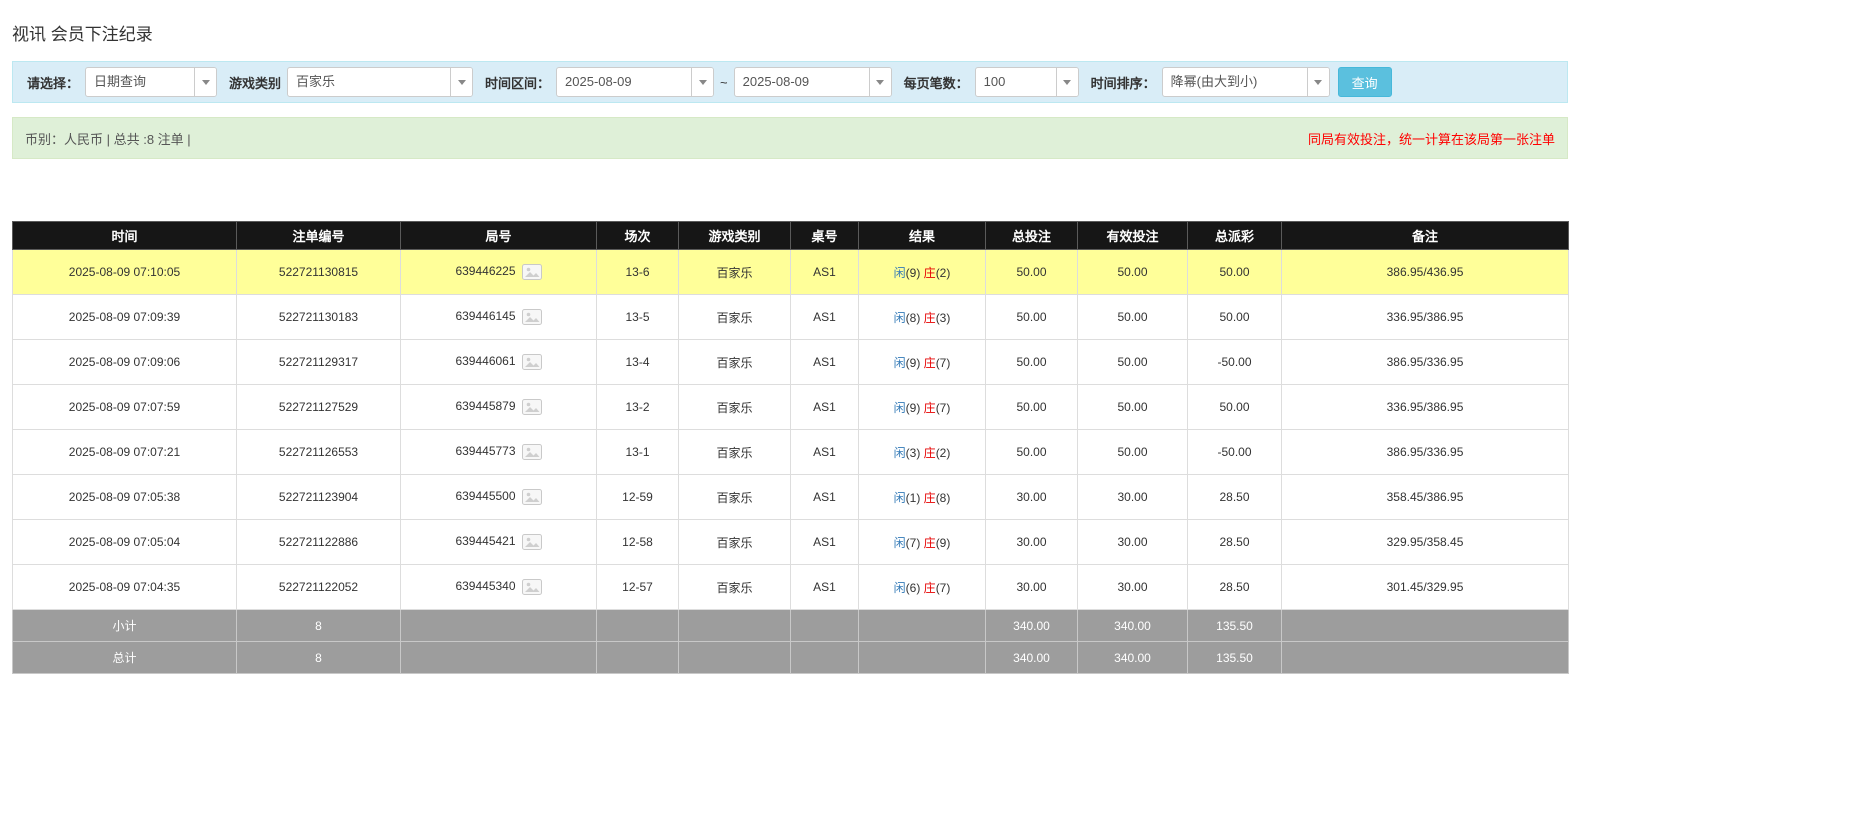 This screenshot has width=1871, height=822. I want to click on select-type-label: 请选择：, so click(53, 83).